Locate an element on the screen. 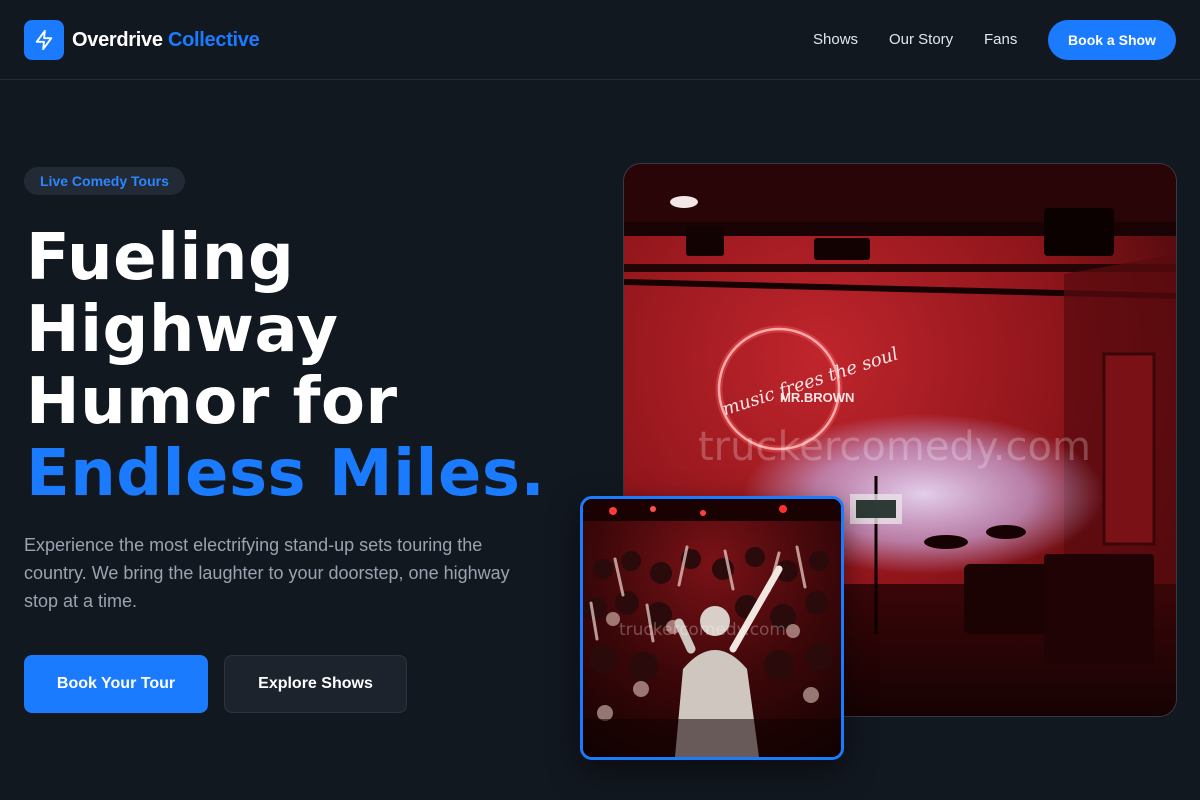 The height and width of the screenshot is (800, 1200). explore-shows-button: Explore Shows is located at coordinates (315, 684).